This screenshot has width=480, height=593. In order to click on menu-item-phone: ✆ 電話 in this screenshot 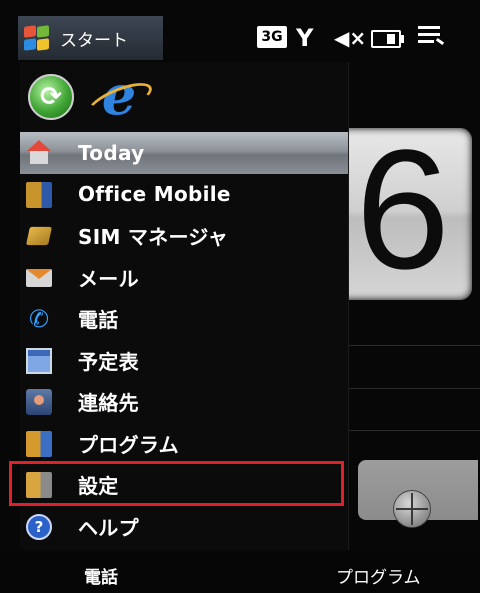, I will do `click(184, 319)`.